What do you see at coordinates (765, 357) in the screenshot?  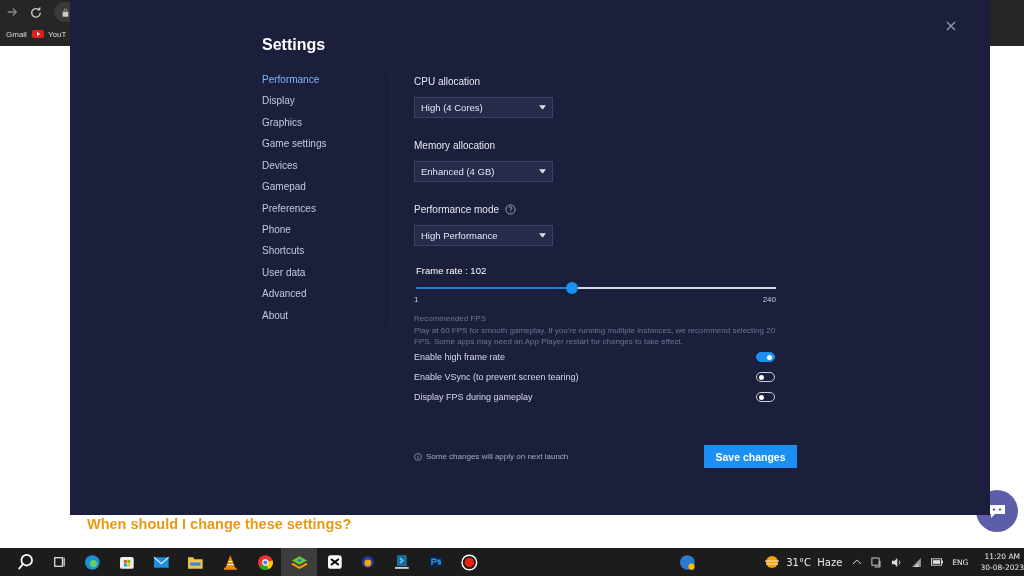 I see `toggle-switch` at bounding box center [765, 357].